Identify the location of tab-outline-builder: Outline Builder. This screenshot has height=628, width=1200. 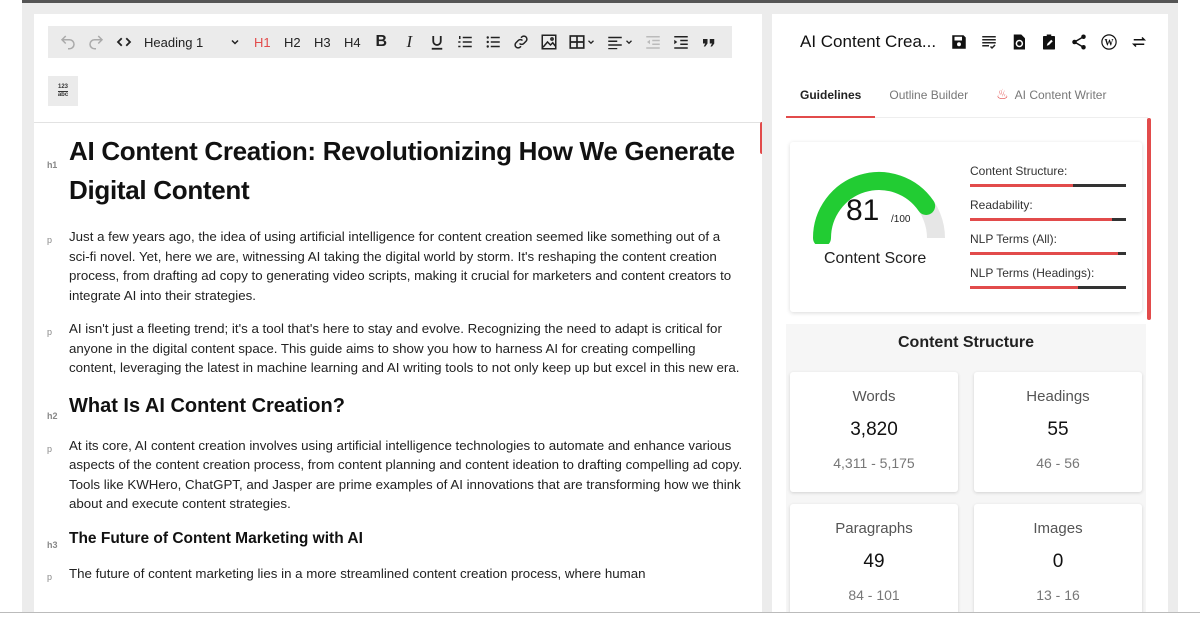
(928, 100).